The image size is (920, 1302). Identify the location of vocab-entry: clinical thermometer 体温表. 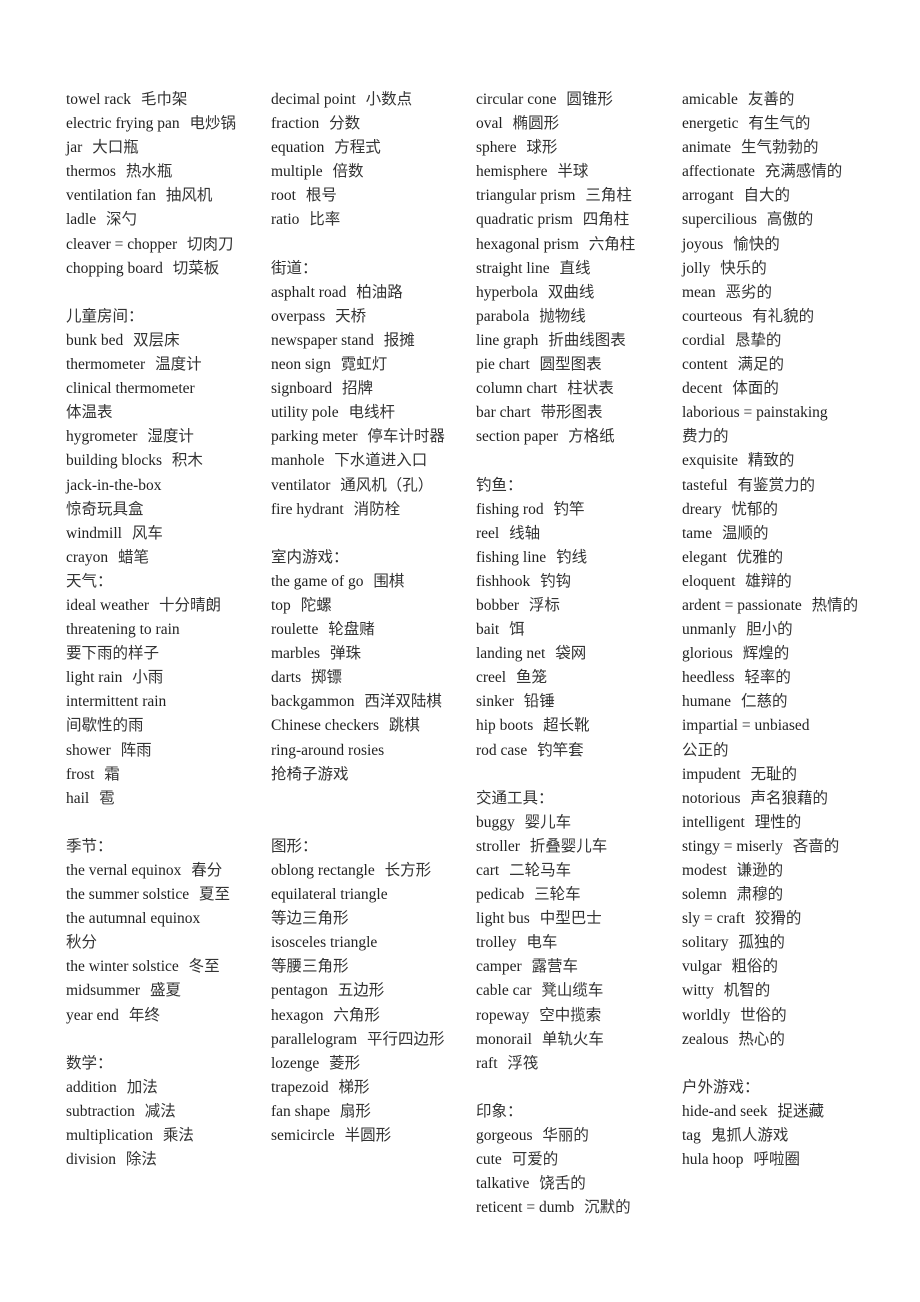
(157, 401).